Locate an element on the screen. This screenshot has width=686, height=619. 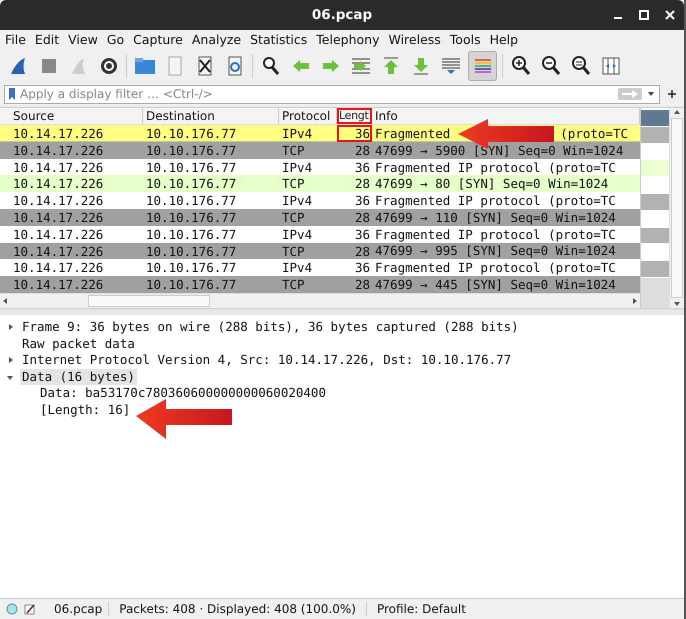
menu-item: View is located at coordinates (83, 39).